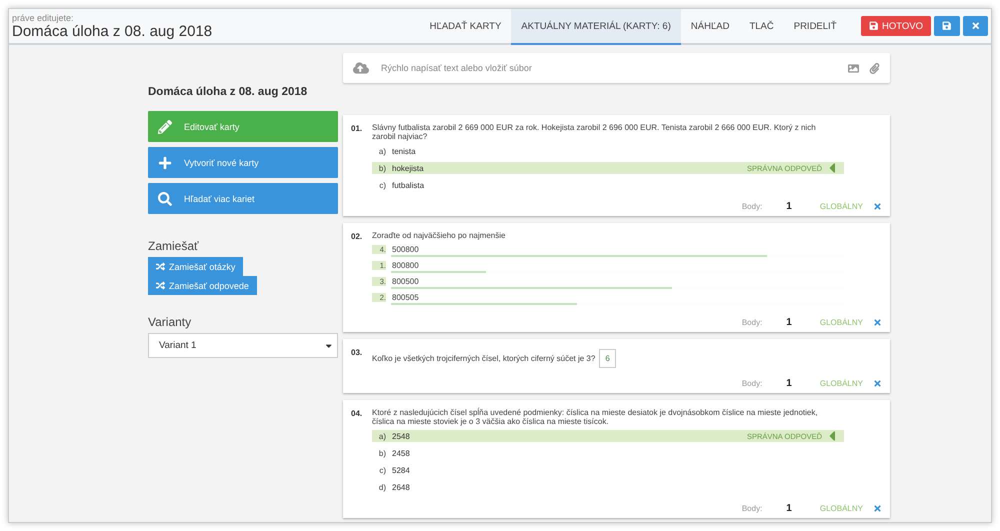 The width and height of the screenshot is (1000, 531). I want to click on action-button: Hľadať viac kariet, so click(243, 198).